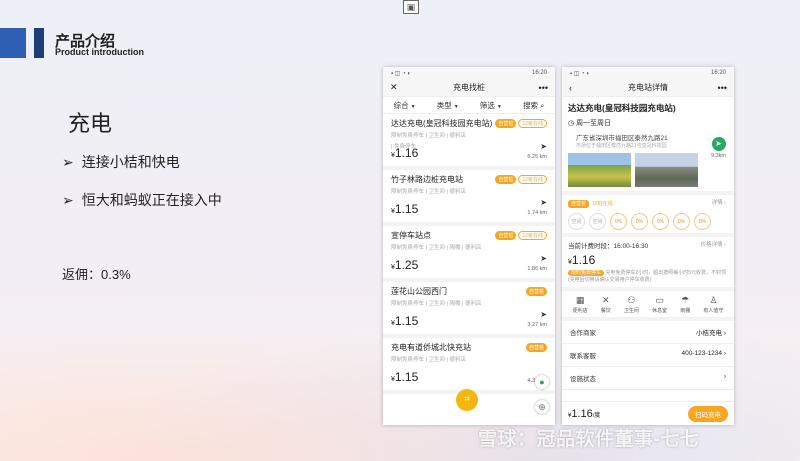  I want to click on station-distance: ➤ 1.86 km, so click(537, 263).